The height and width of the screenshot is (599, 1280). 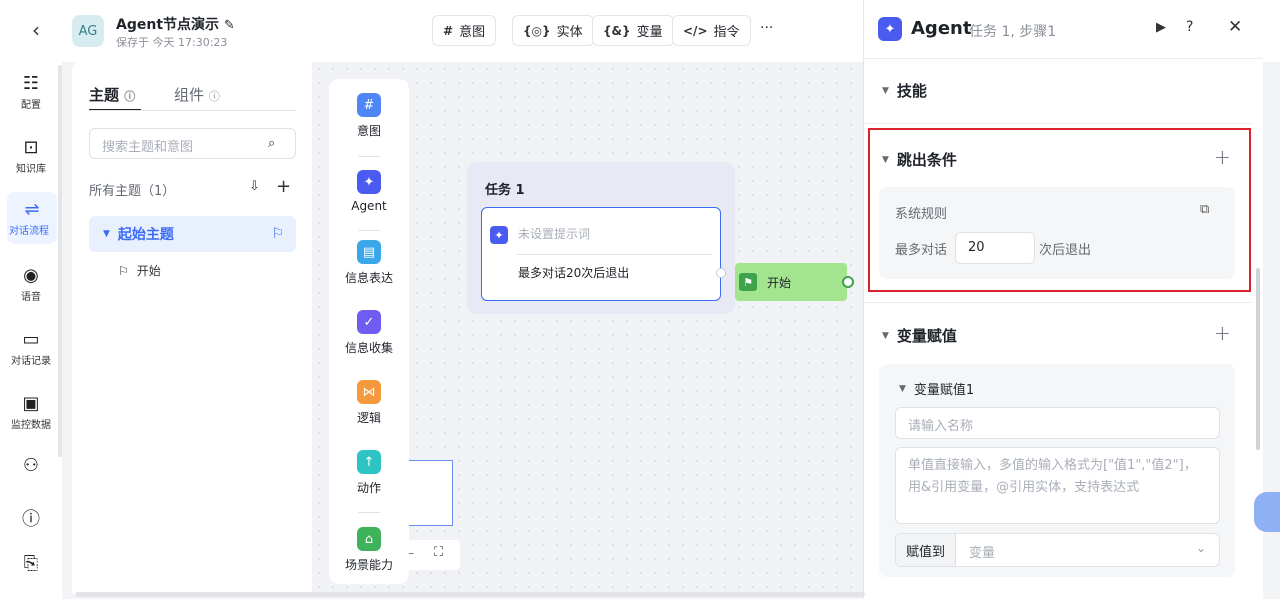 I want to click on nav-scrollbar, so click(x=60, y=261).